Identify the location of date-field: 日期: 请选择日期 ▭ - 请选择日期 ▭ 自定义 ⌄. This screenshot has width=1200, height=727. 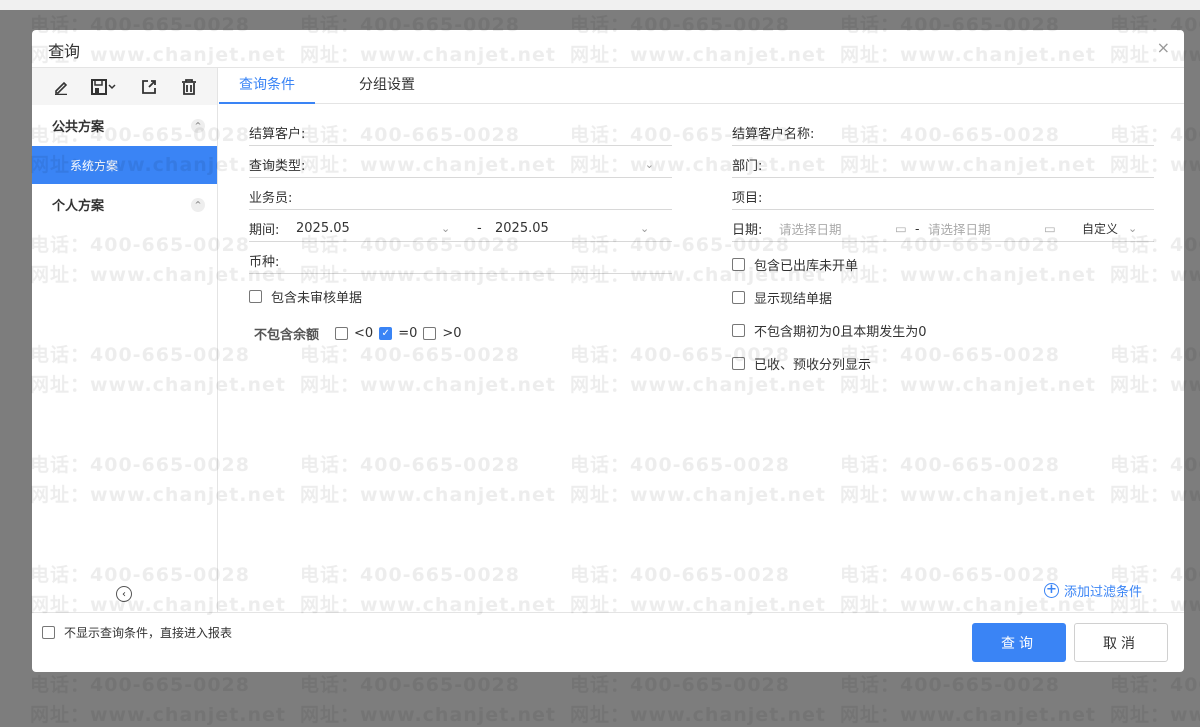
(943, 229).